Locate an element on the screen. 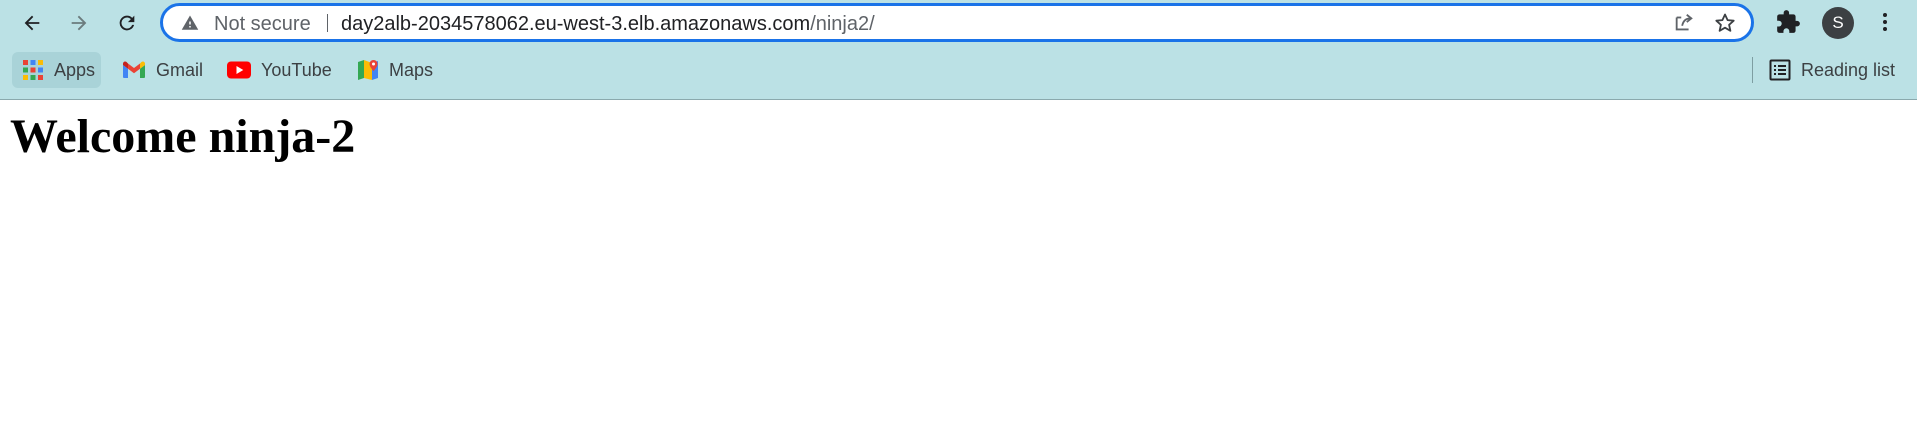 This screenshot has width=1917, height=443. reload-icon is located at coordinates (127, 23).